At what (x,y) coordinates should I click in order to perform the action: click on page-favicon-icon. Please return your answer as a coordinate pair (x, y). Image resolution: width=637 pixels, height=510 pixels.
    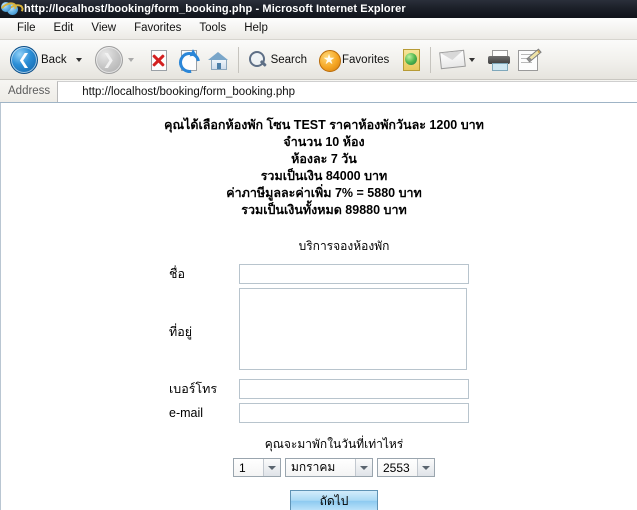
    Looking at the image, I should click on (38, 49).